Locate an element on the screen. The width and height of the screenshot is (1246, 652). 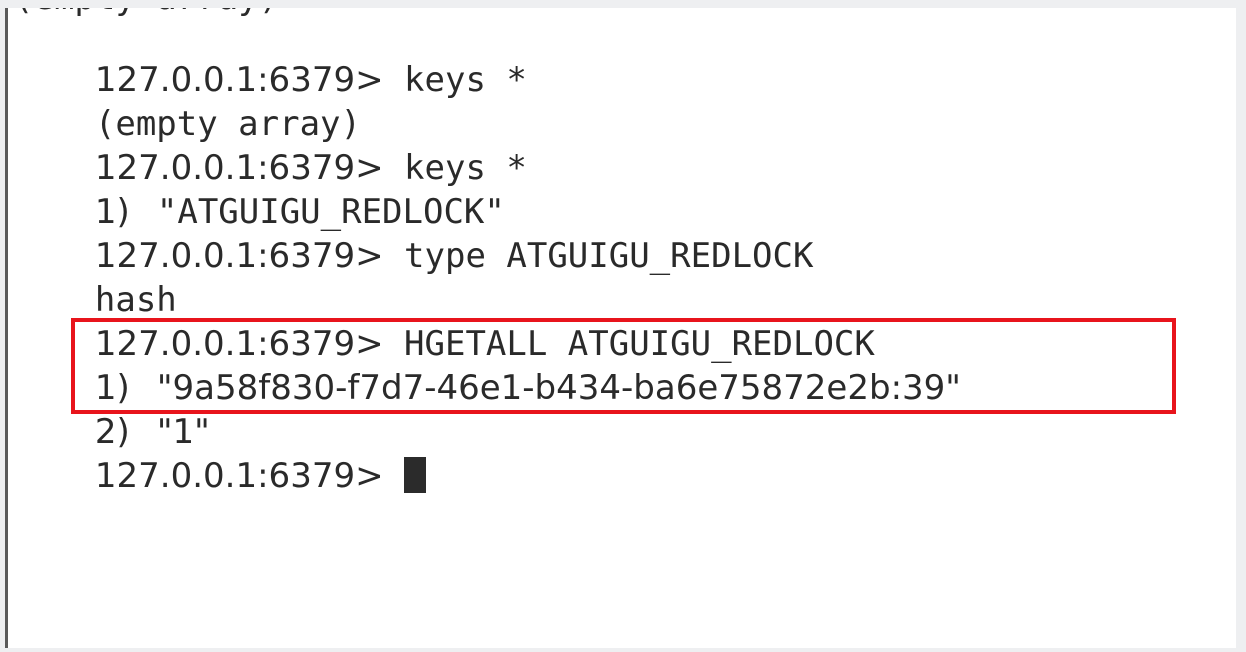
output-line: (empty array) is located at coordinates (187, 101).